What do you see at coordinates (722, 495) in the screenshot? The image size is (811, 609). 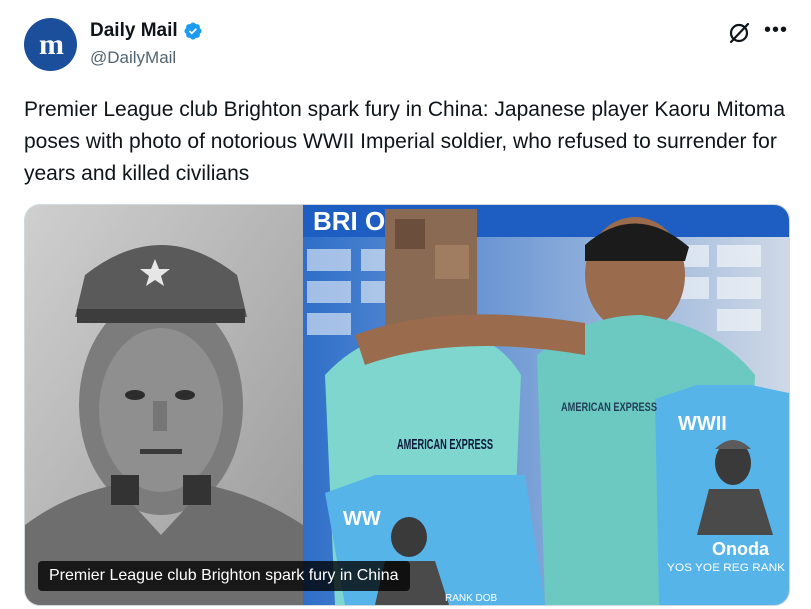 I see `player-card-right: WWII Onoda YOS YOE REG RANK` at bounding box center [722, 495].